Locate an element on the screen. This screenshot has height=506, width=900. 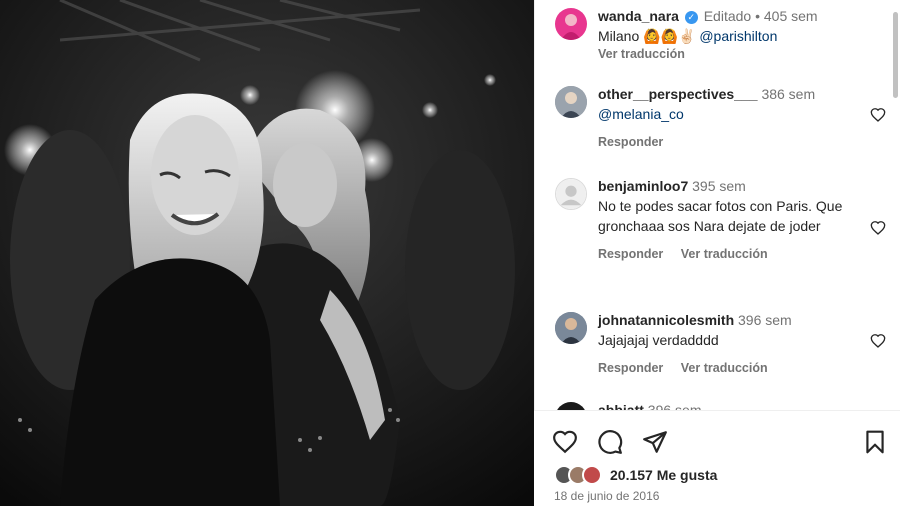
caption-mention: @parishilton is located at coordinates (738, 36).